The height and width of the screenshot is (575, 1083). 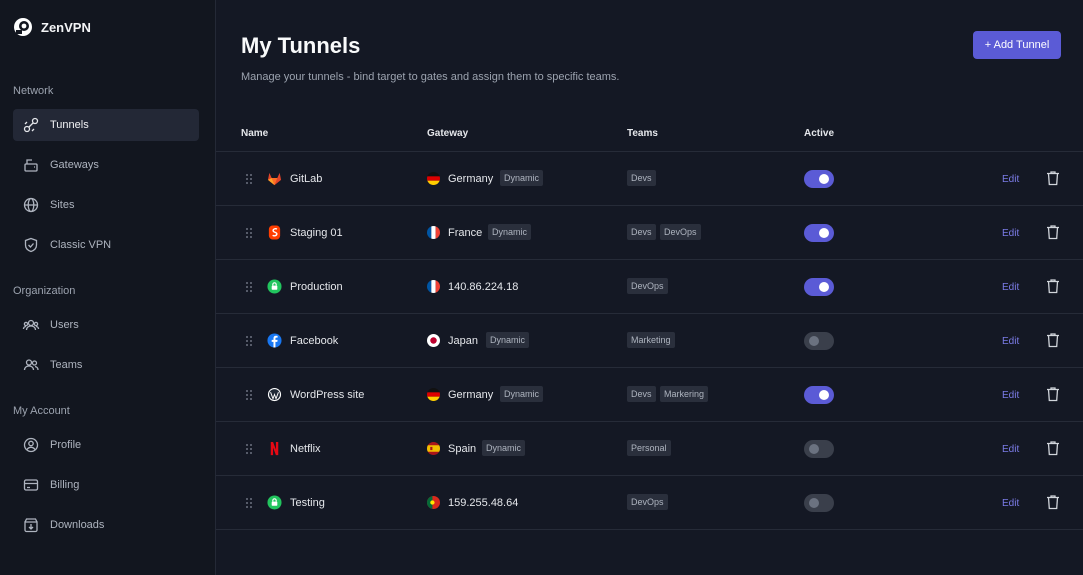 What do you see at coordinates (1017, 45) in the screenshot?
I see `add-tunnel-button: + Add Tunnel` at bounding box center [1017, 45].